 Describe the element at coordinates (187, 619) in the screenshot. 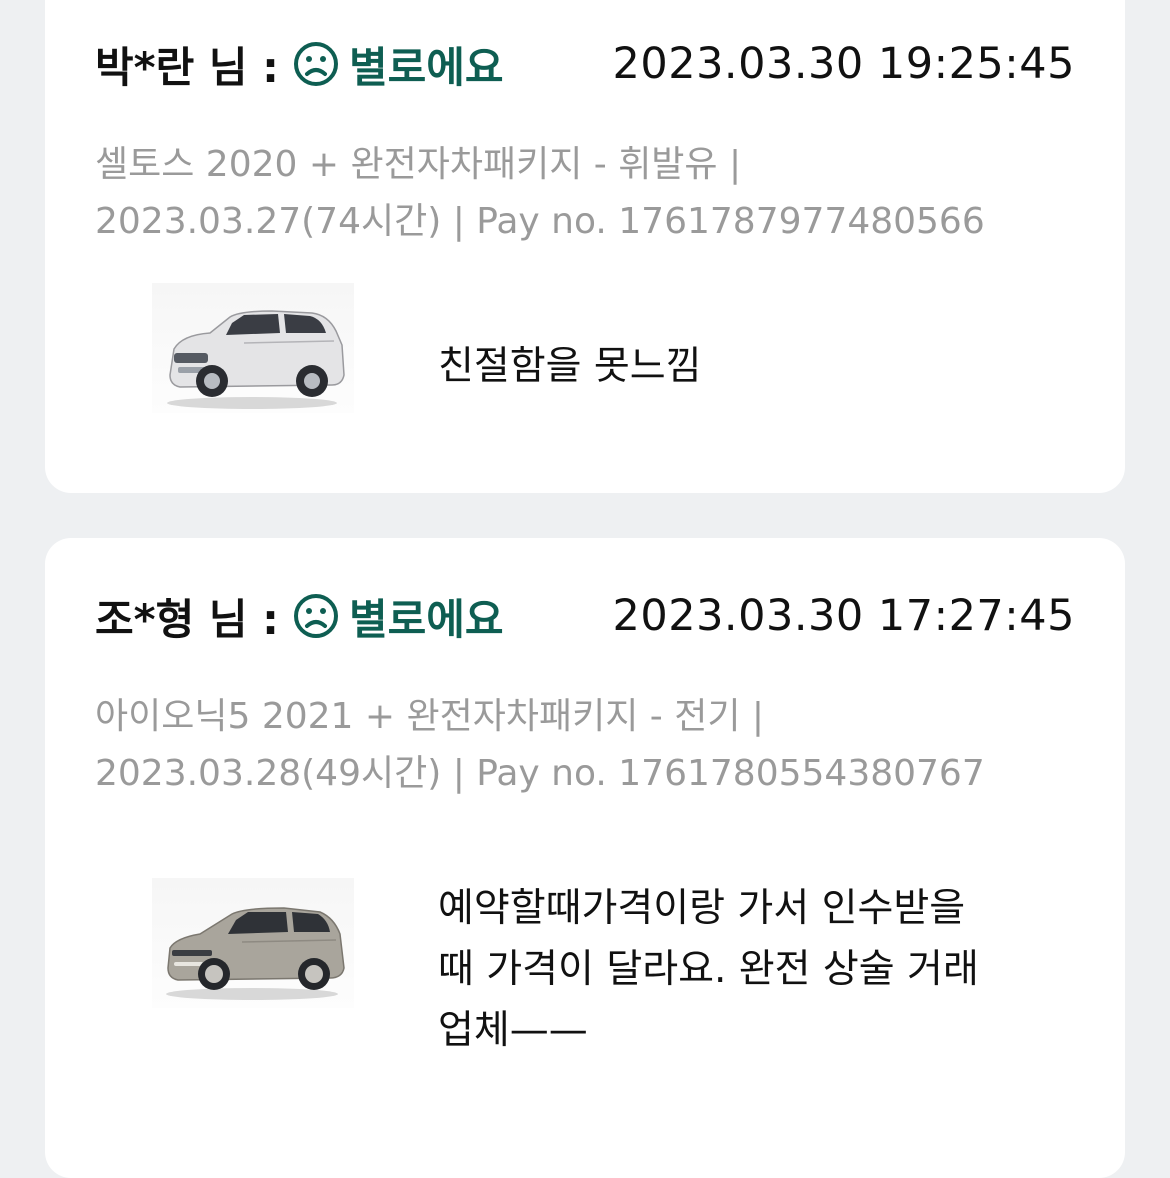

I see `reviewer-name: 조*형 님 :` at that location.